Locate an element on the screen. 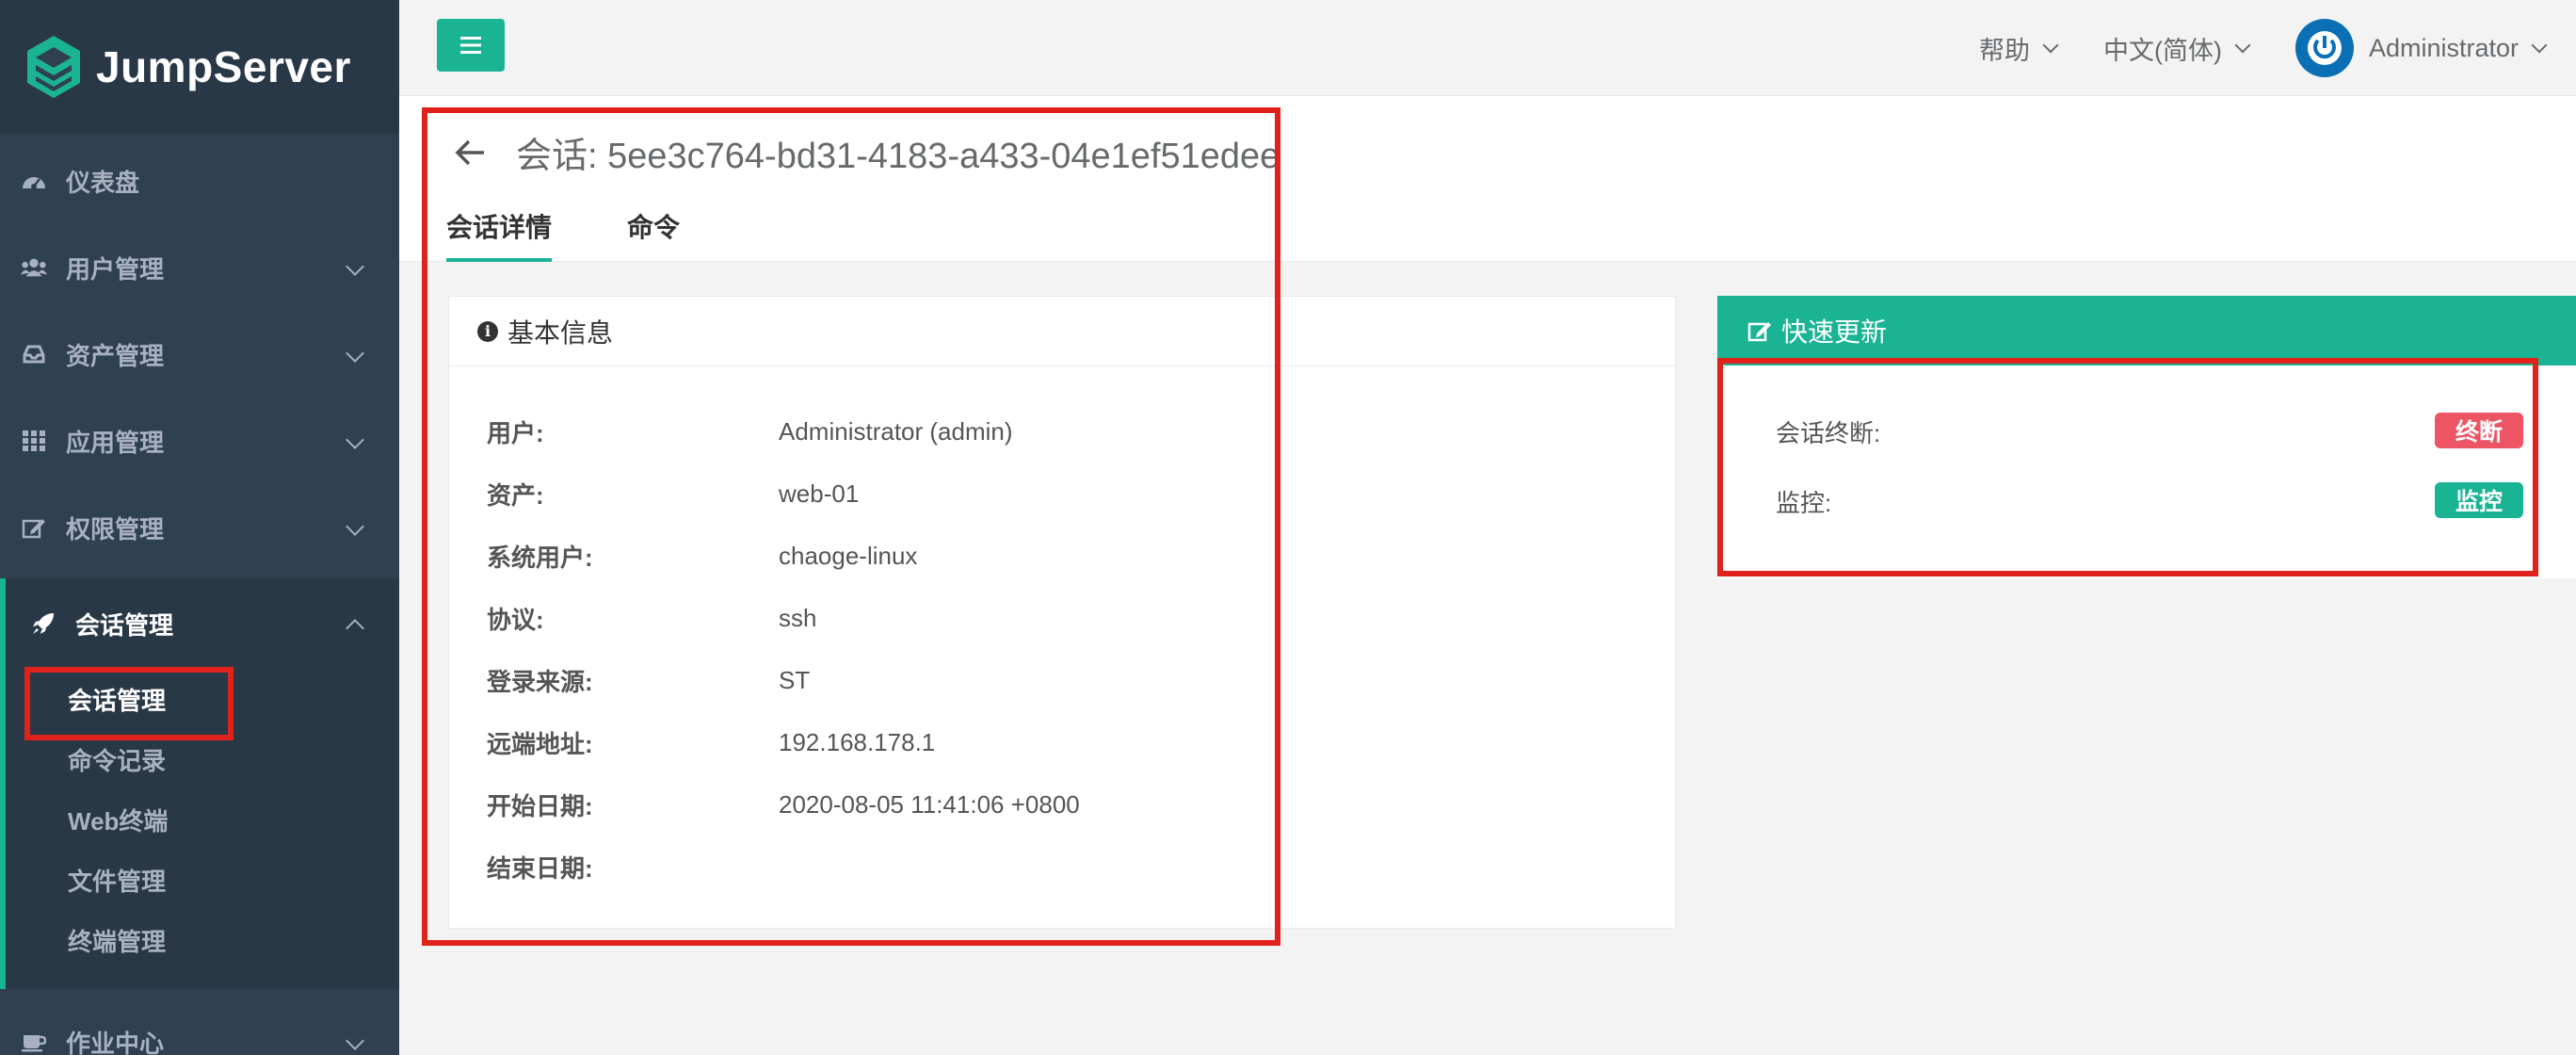 This screenshot has height=1055, width=2576. subnav-item-label: 命令记录 is located at coordinates (117, 761).